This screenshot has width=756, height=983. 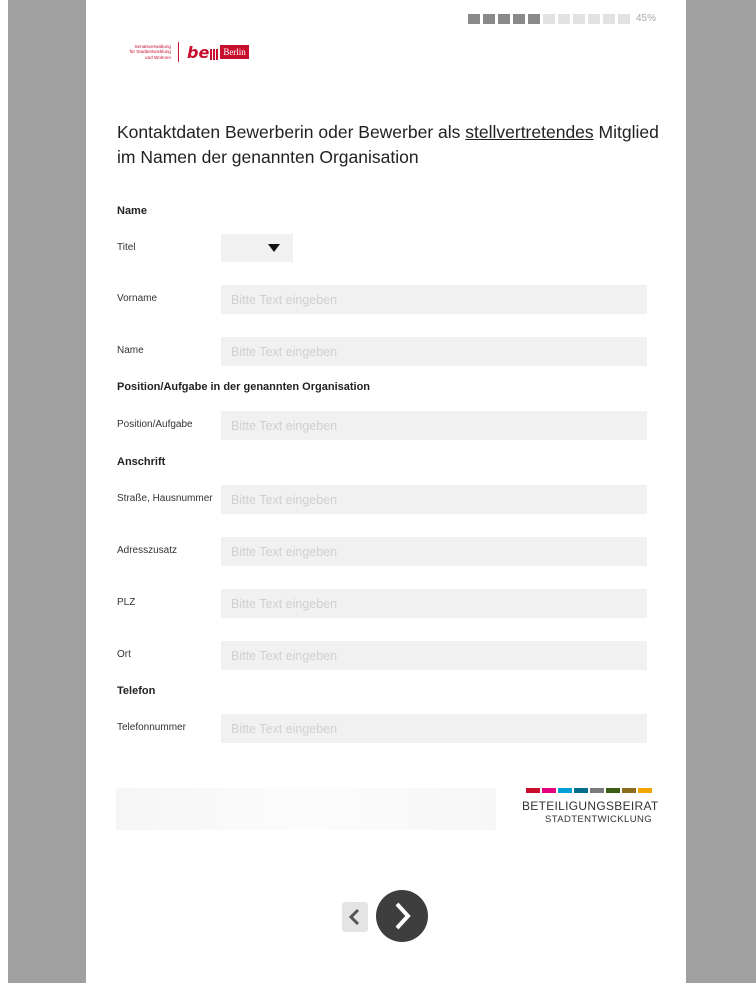 What do you see at coordinates (257, 248) in the screenshot?
I see `titel-select` at bounding box center [257, 248].